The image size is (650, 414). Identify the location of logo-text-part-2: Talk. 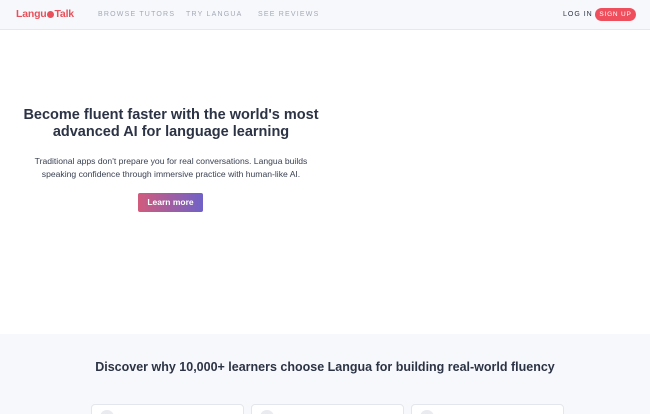
(64, 14).